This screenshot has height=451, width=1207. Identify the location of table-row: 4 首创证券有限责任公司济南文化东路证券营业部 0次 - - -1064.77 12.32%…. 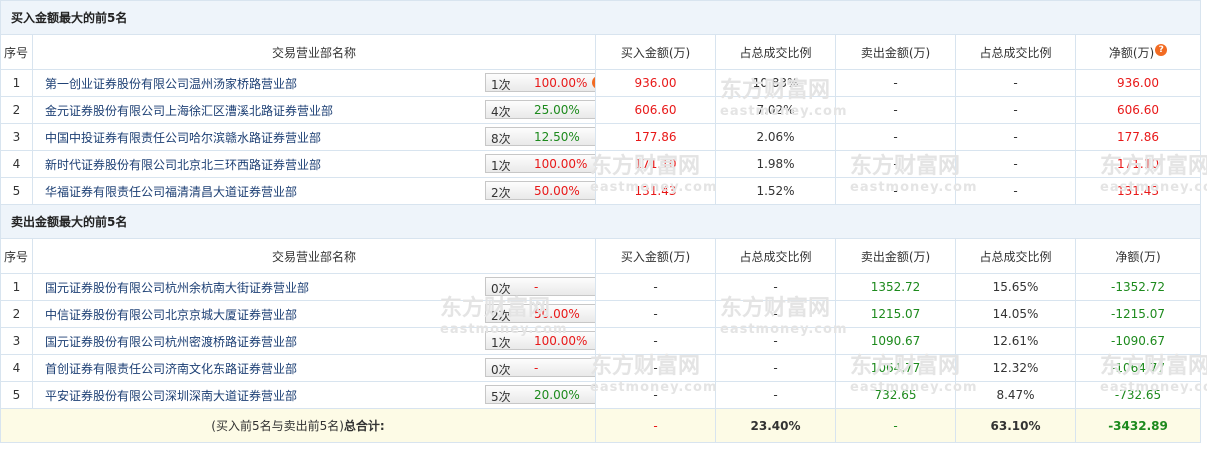
(601, 368).